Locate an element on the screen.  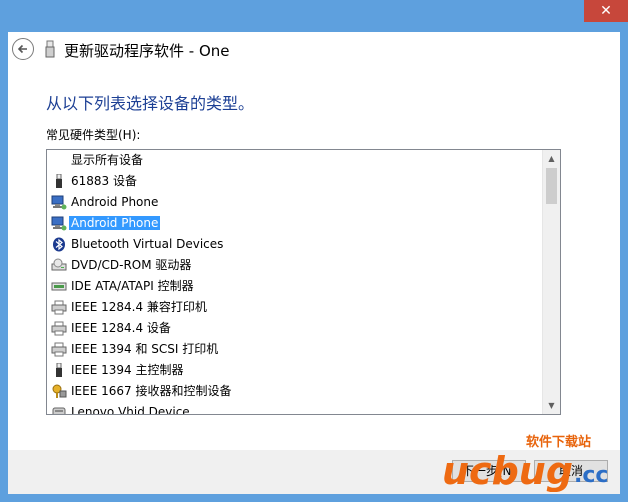
back-arrow-icon is located at coordinates (22, 49).